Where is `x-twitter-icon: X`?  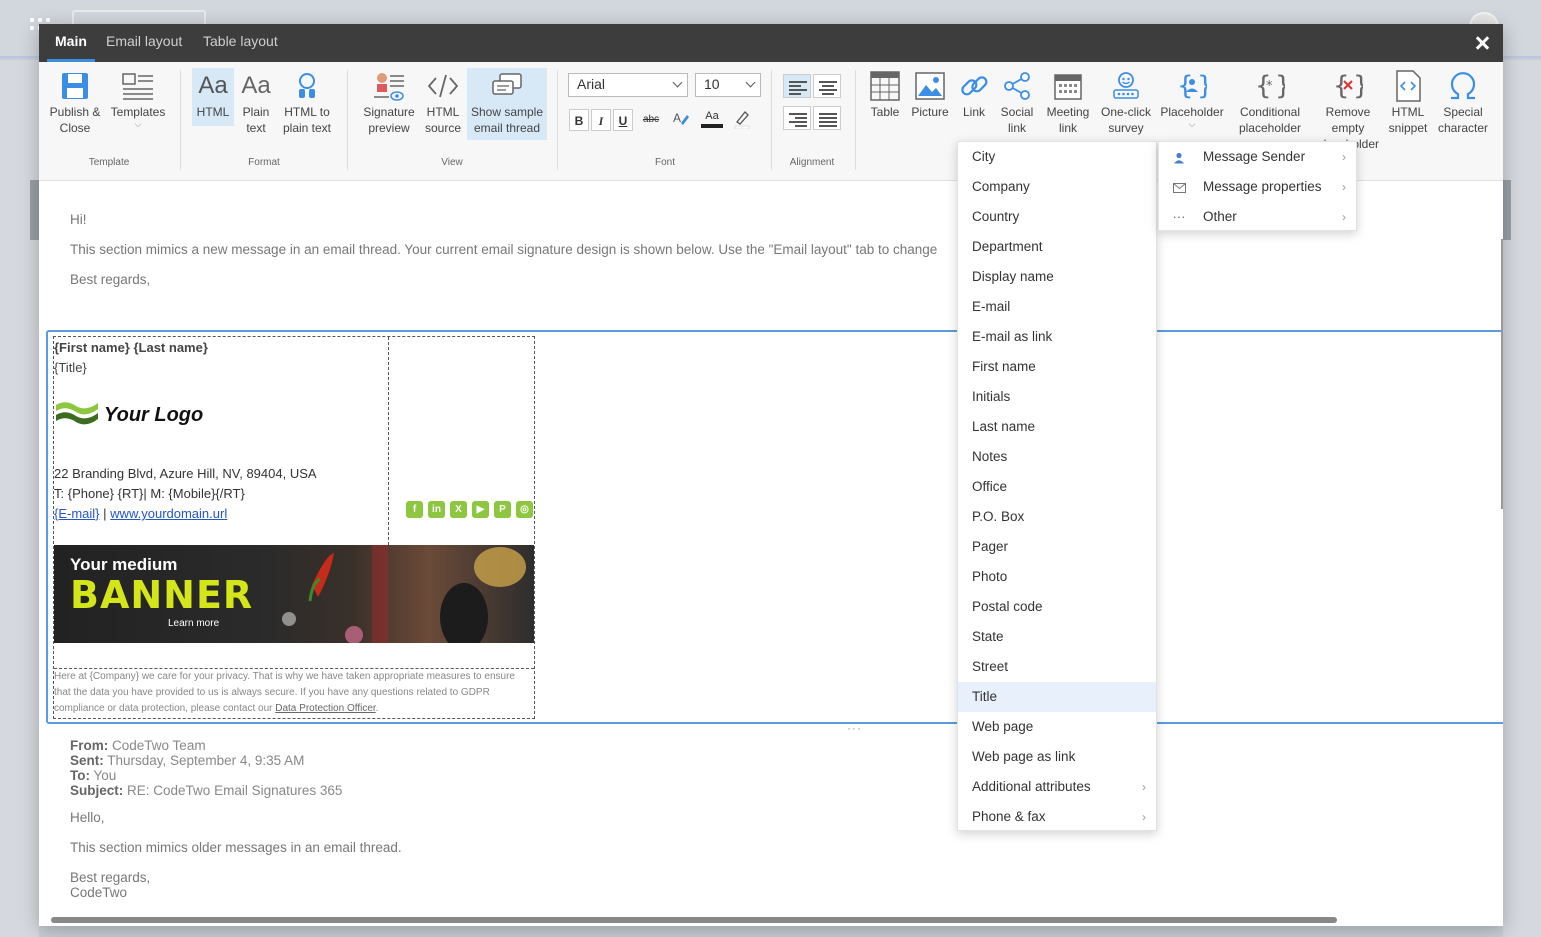
x-twitter-icon: X is located at coordinates (458, 509).